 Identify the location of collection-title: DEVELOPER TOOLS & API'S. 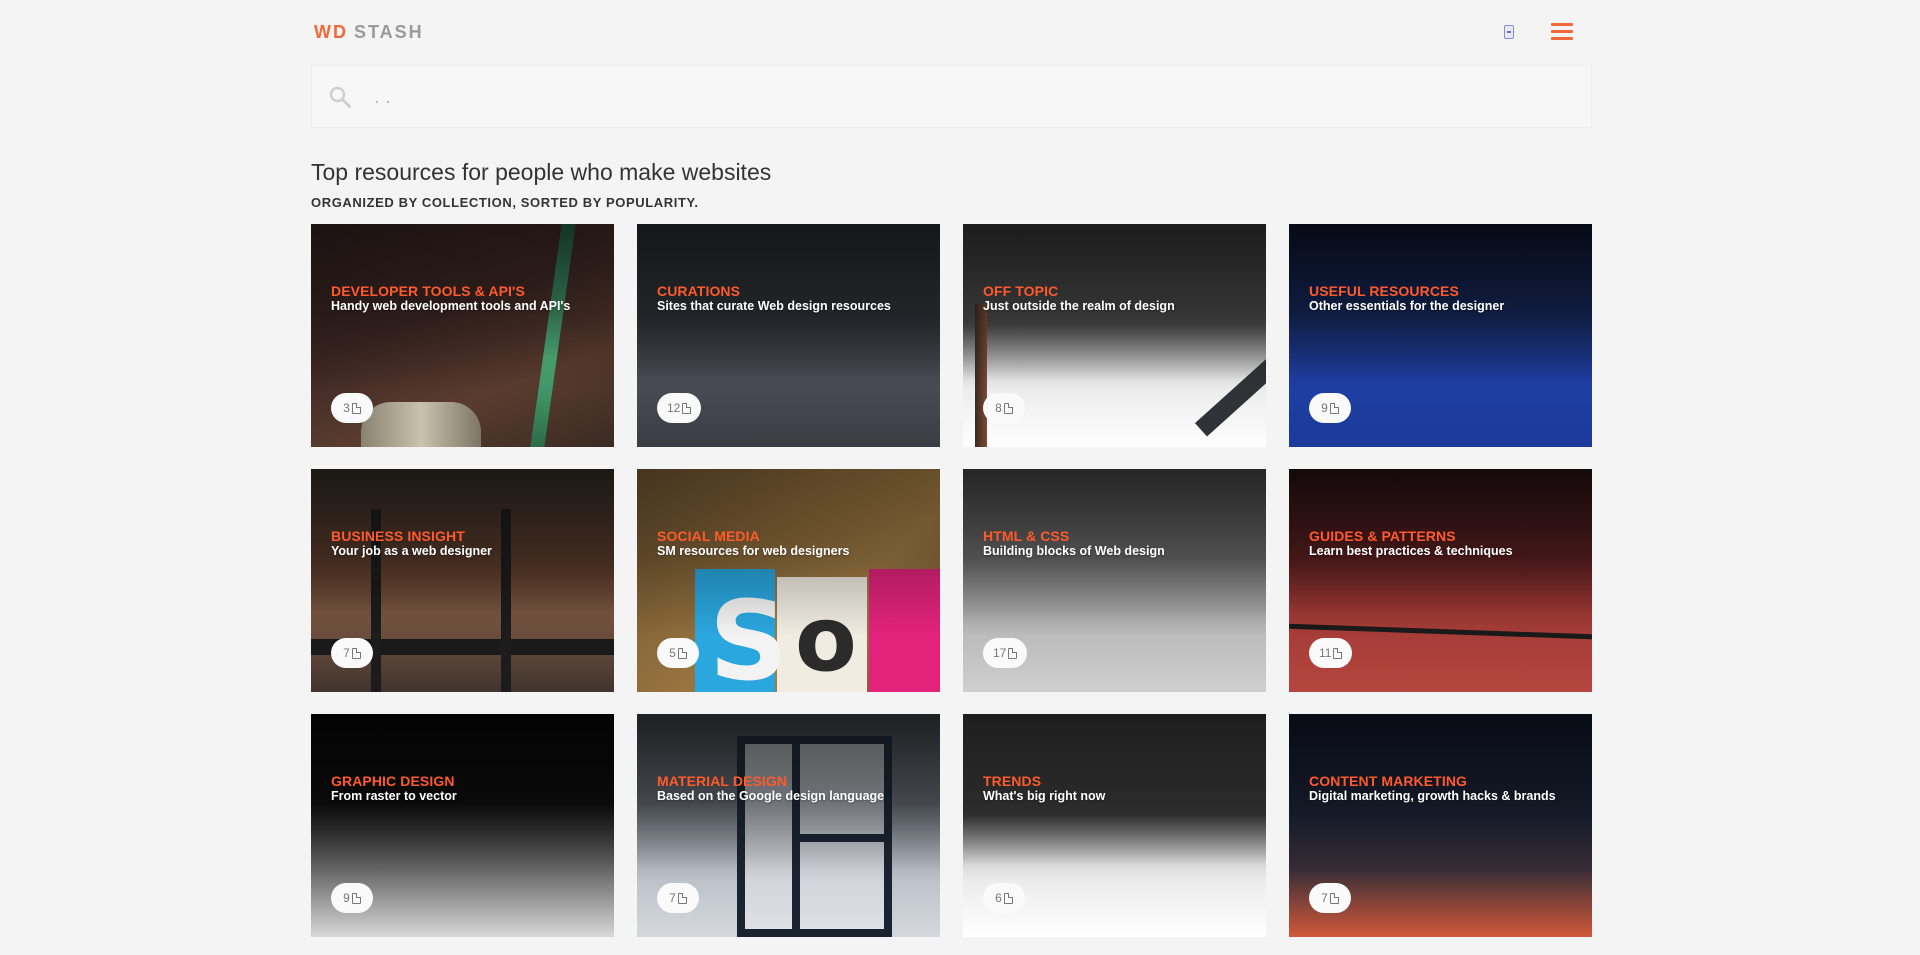
(428, 291).